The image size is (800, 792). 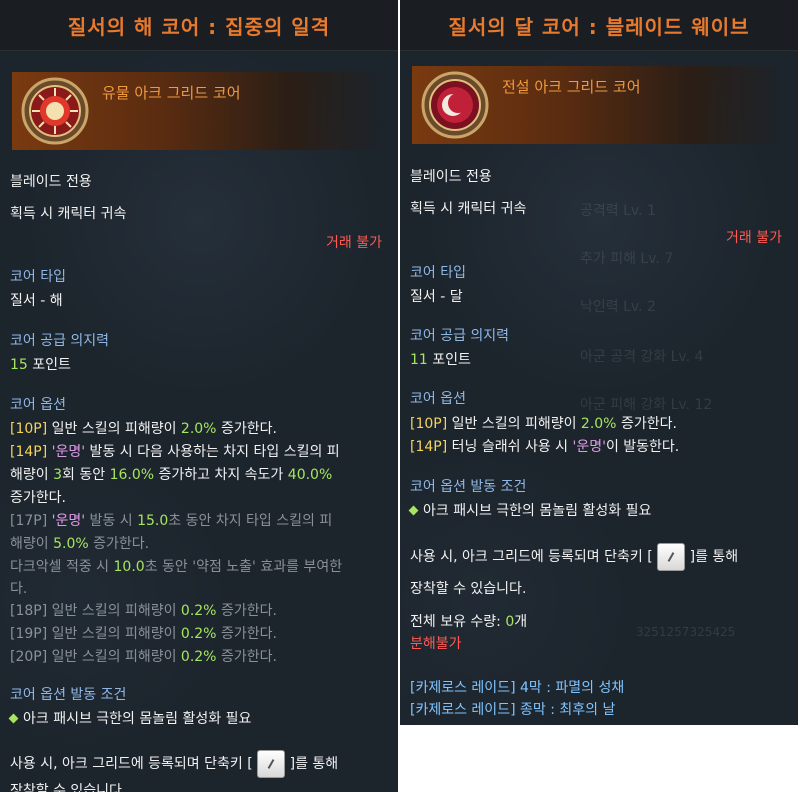 What do you see at coordinates (436, 297) in the screenshot?
I see `core-type-value: 질서 - 달` at bounding box center [436, 297].